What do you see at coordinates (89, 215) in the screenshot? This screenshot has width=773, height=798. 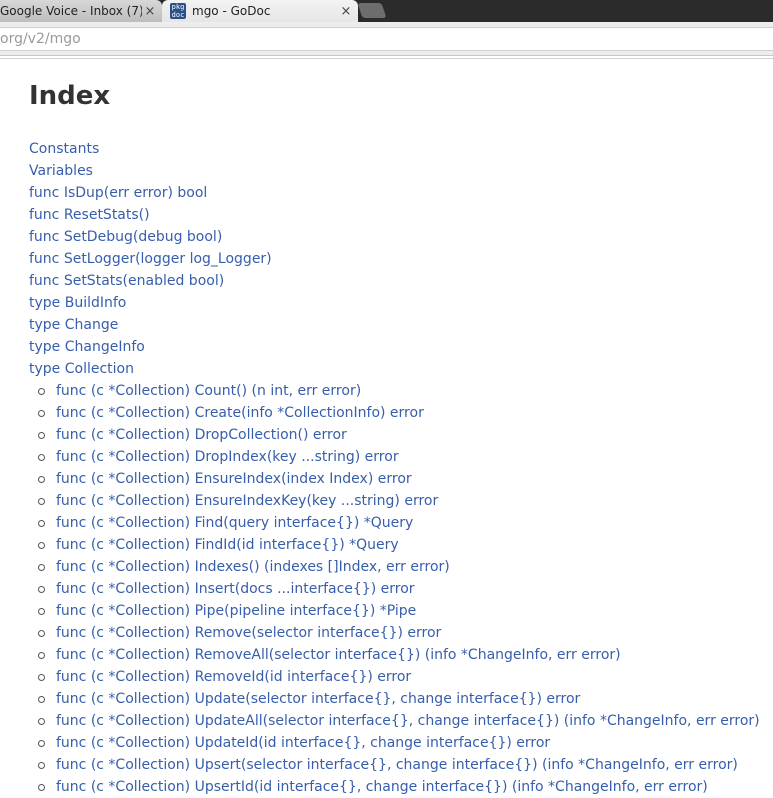 I see `index-link-resetstats: func ResetStats()` at bounding box center [89, 215].